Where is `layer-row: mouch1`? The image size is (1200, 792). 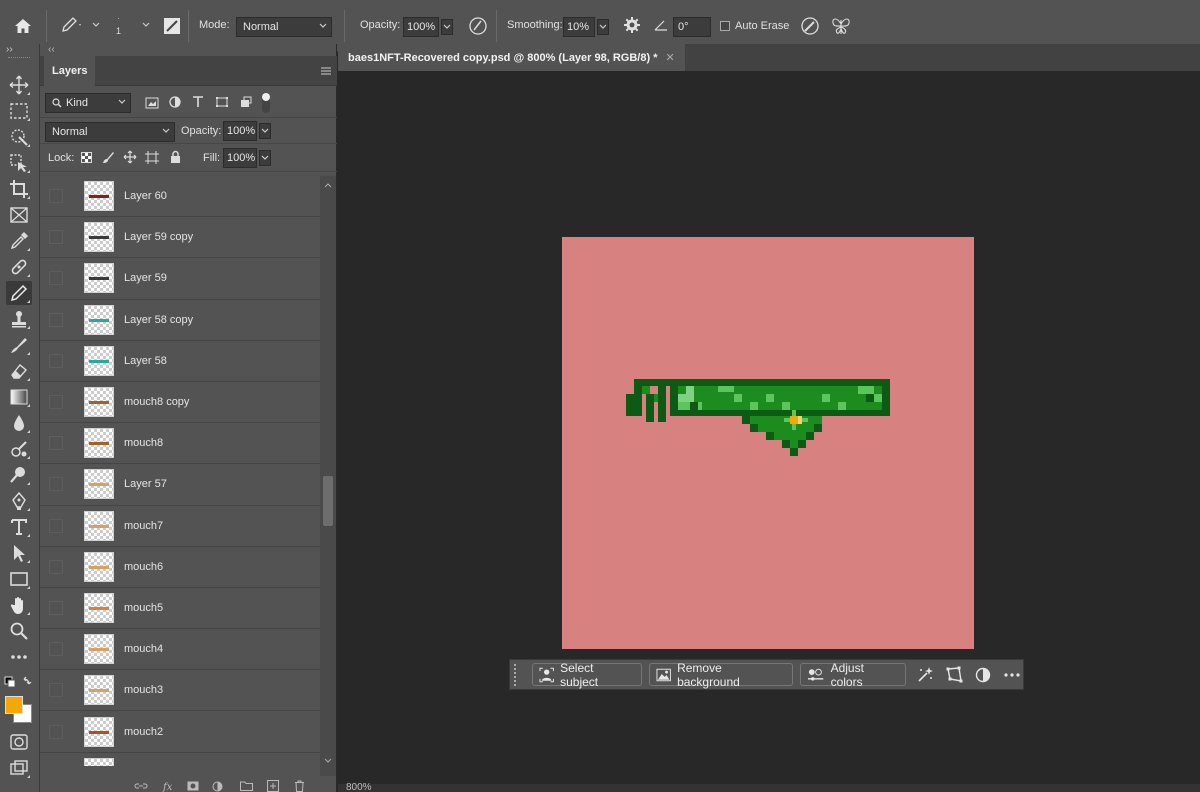
layer-row: mouch1 is located at coordinates (180, 759).